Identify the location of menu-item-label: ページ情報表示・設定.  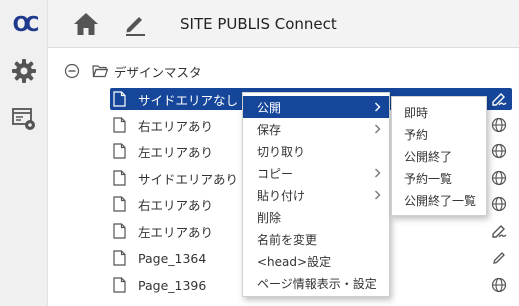
(317, 283).